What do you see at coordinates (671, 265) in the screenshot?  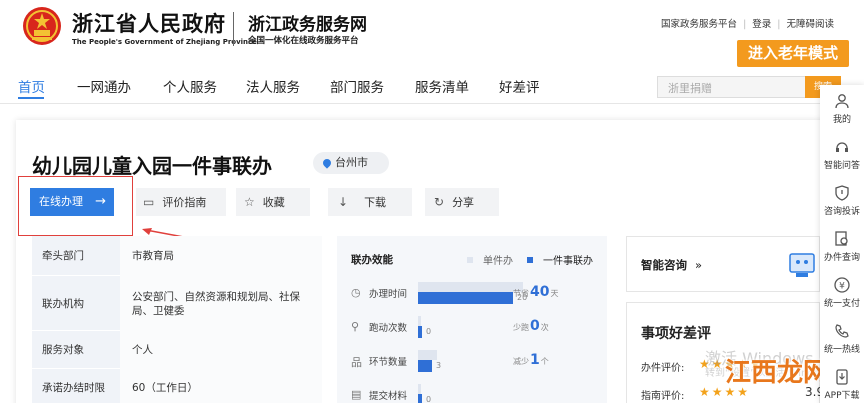 I see `consult-title: 智能咨询 »` at bounding box center [671, 265].